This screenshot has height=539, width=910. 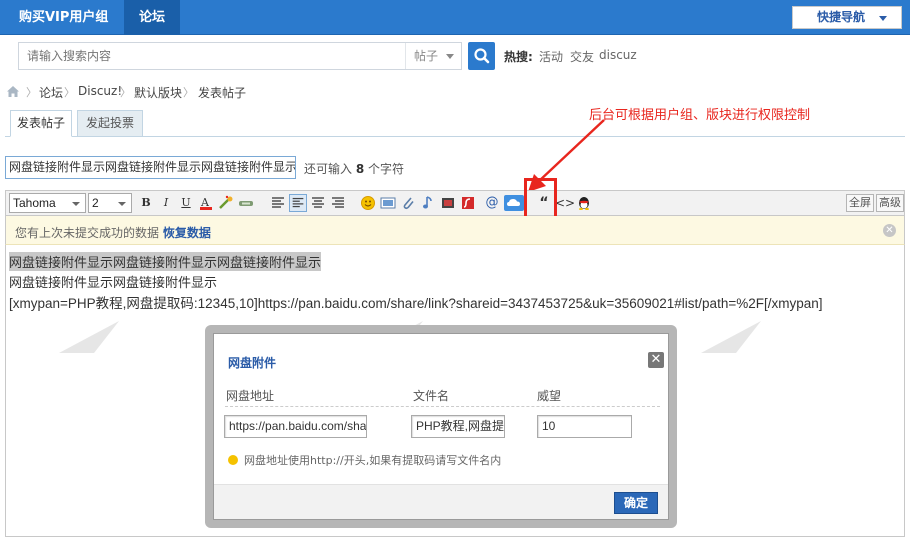 I want to click on video-icon, so click(x=448, y=203).